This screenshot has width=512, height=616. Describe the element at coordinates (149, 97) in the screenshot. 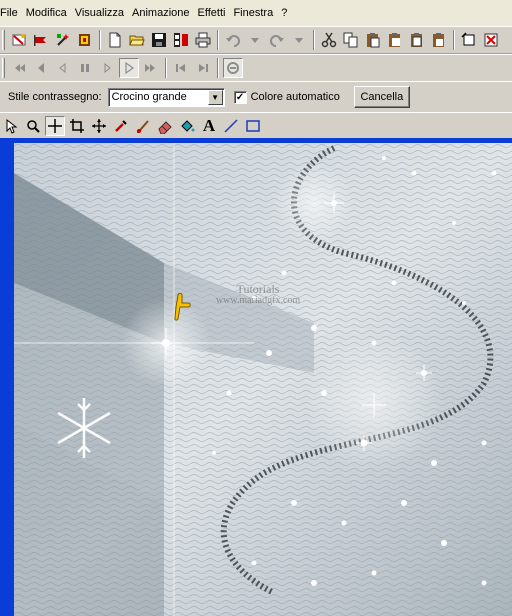

I see `stile-select-value: Crocino grande` at that location.